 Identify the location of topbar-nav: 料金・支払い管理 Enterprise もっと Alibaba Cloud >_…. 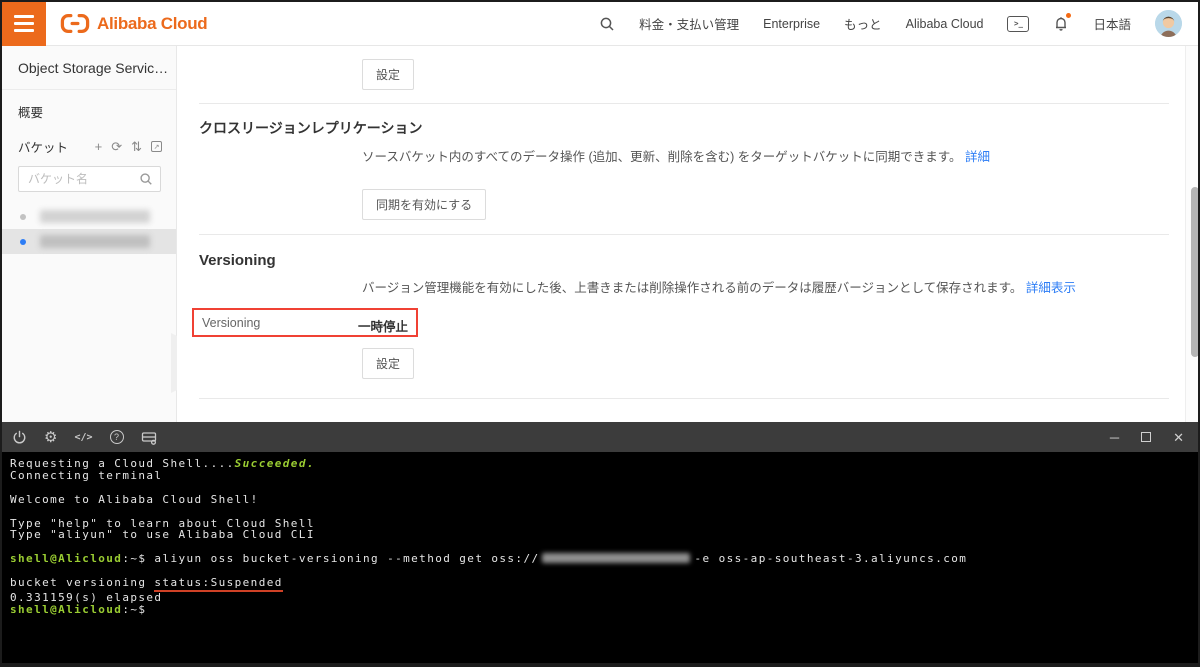
(898, 23).